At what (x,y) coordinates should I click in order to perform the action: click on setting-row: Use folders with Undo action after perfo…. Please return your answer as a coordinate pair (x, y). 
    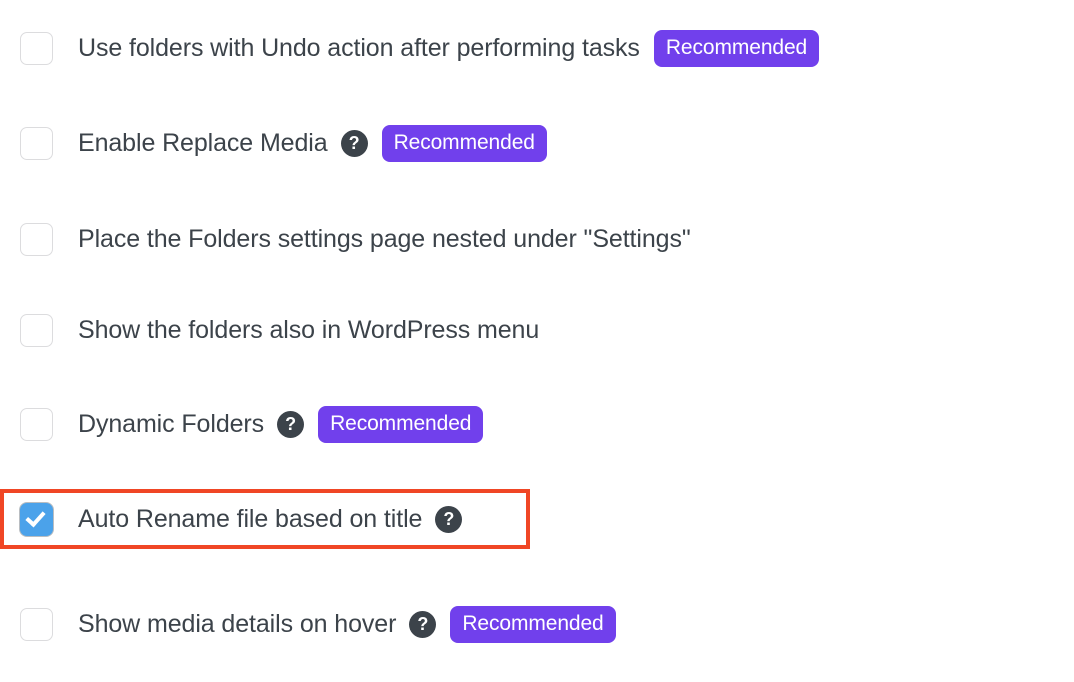
    Looking at the image, I should click on (457, 48).